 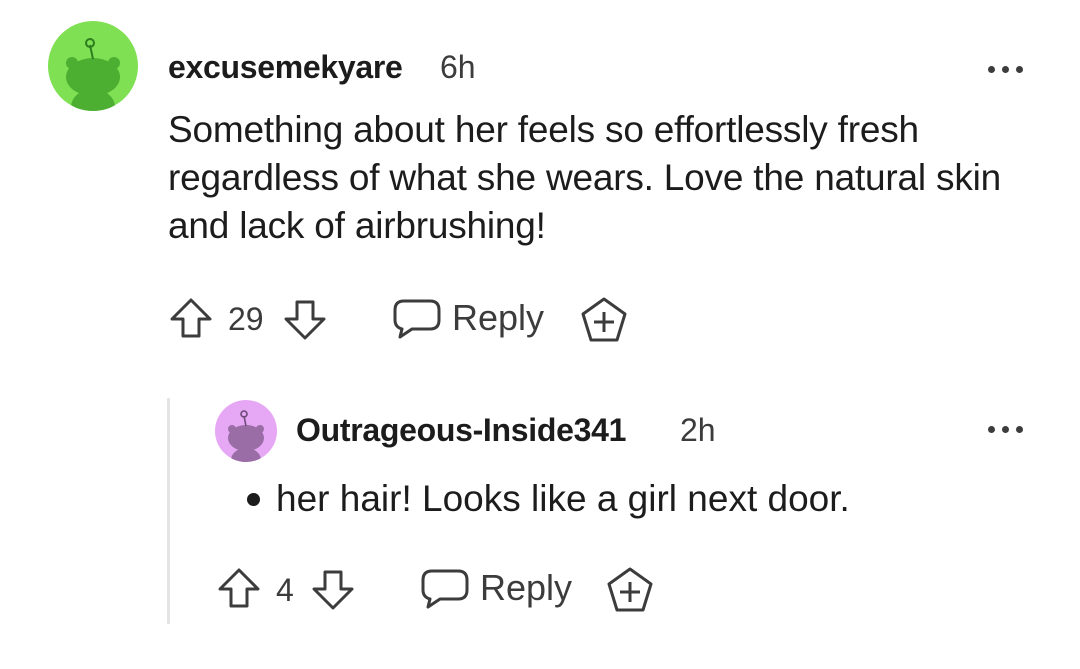 What do you see at coordinates (458, 67) in the screenshot?
I see `comment-timestamp: 6h` at bounding box center [458, 67].